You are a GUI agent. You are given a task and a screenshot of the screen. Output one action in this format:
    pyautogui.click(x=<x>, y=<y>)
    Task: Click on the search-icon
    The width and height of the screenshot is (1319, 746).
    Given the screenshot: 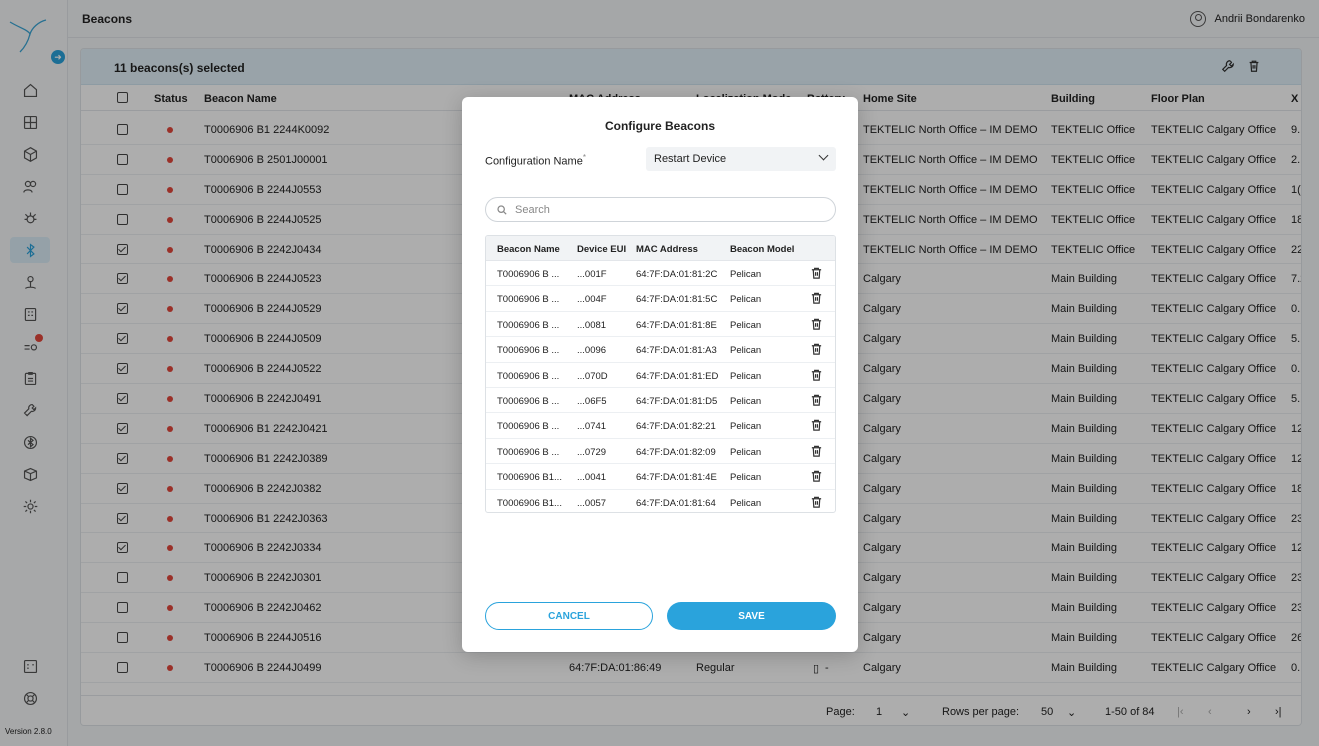 What is the action you would take?
    pyautogui.click(x=502, y=210)
    